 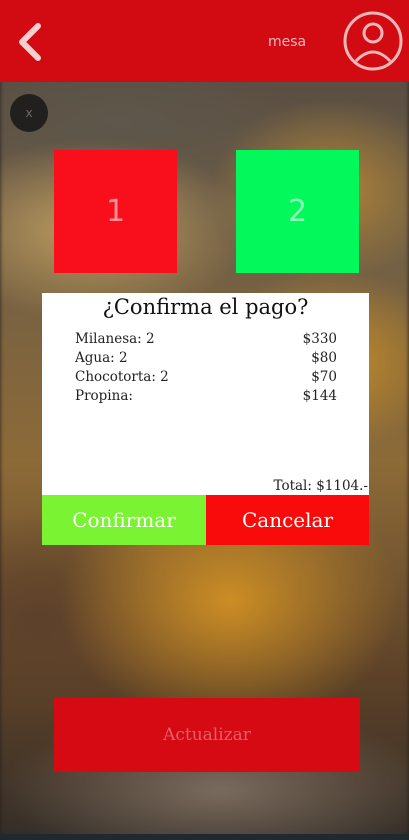 What do you see at coordinates (124, 520) in the screenshot?
I see `confirm-button: Confirmar` at bounding box center [124, 520].